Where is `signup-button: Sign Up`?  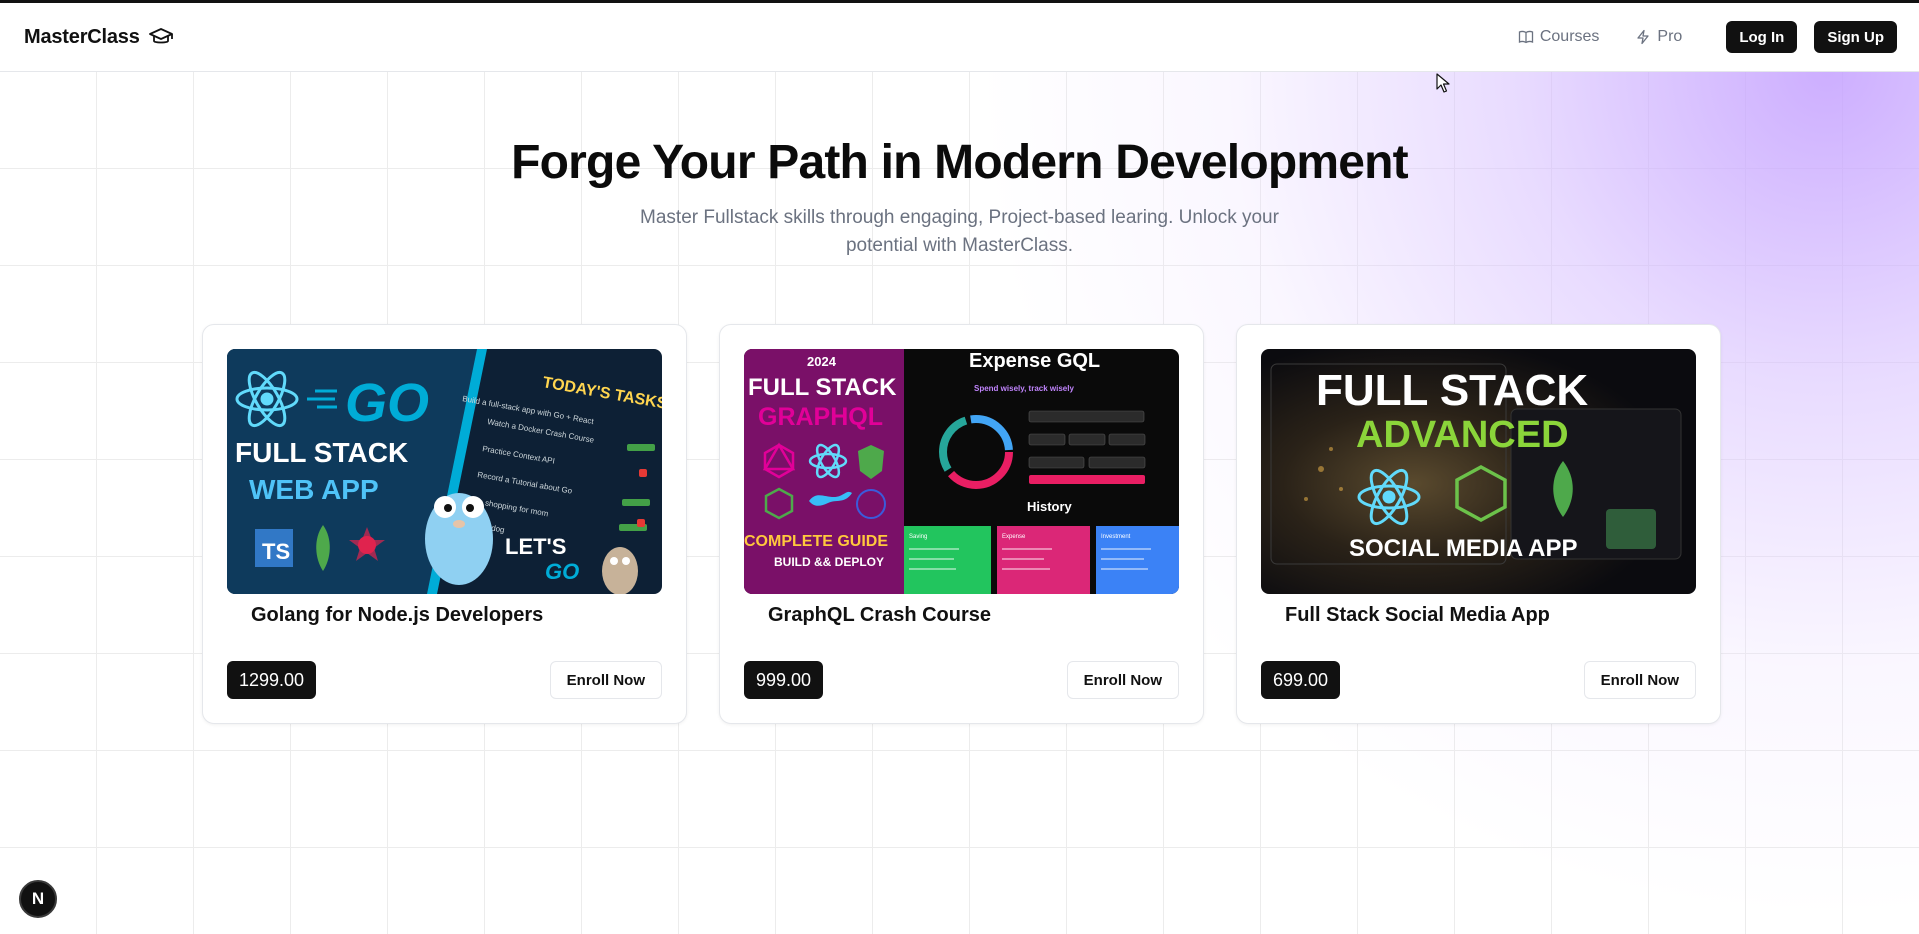
signup-button: Sign Up is located at coordinates (1855, 37).